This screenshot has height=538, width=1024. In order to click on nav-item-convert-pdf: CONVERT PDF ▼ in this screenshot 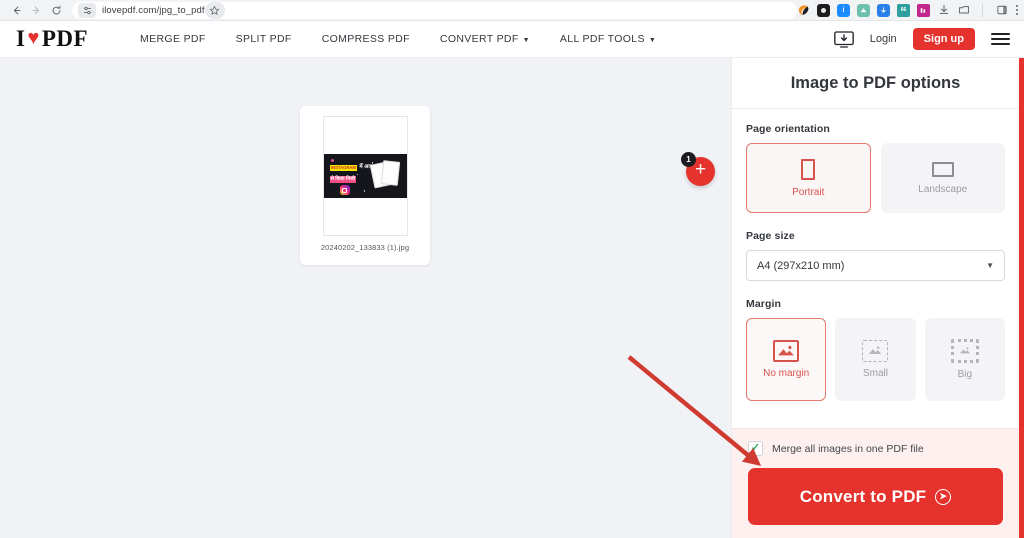, I will do `click(485, 39)`.